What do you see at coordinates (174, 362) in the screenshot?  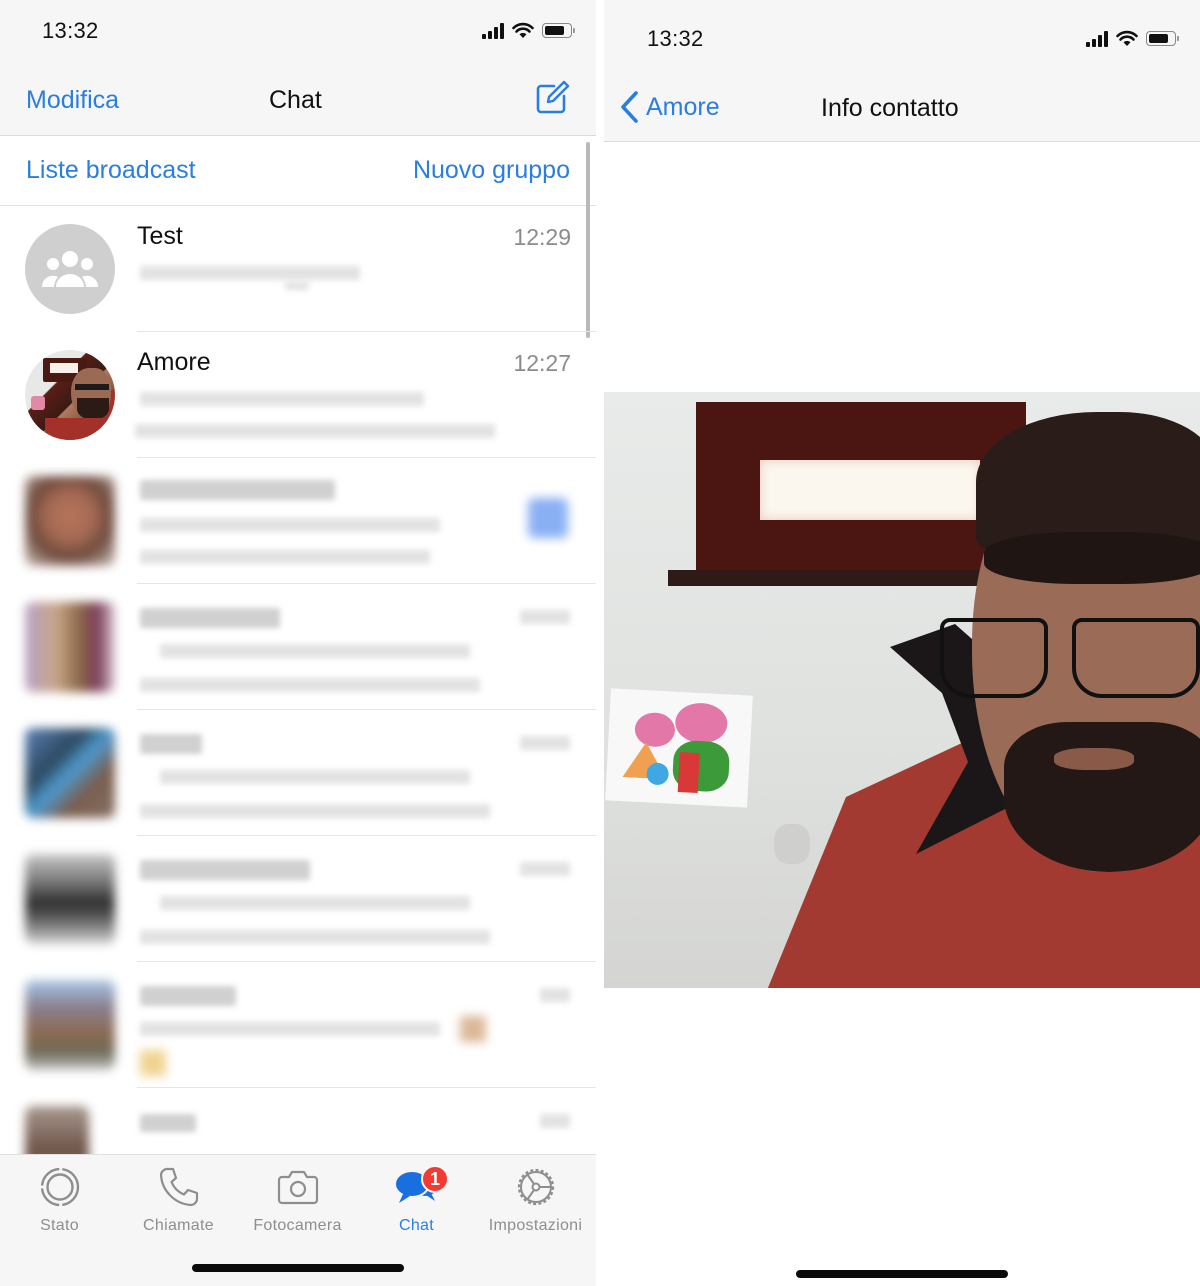 I see `chat-name: Amore` at bounding box center [174, 362].